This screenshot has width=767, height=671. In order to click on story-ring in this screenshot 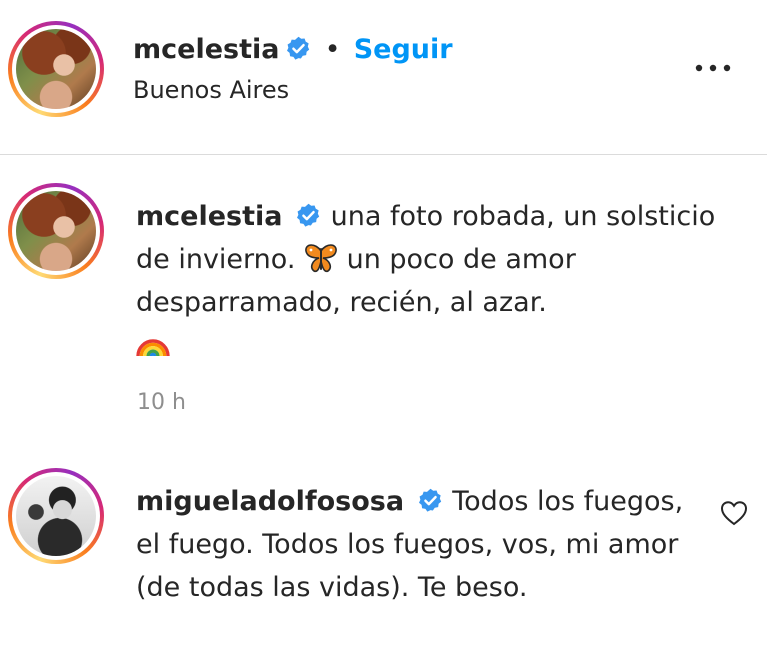, I will do `click(56, 69)`.